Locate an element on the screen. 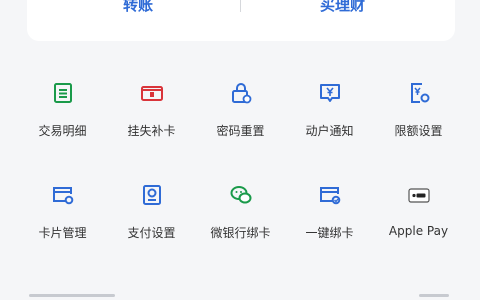  service-report-loss: 挂失补卡 is located at coordinates (151, 129).